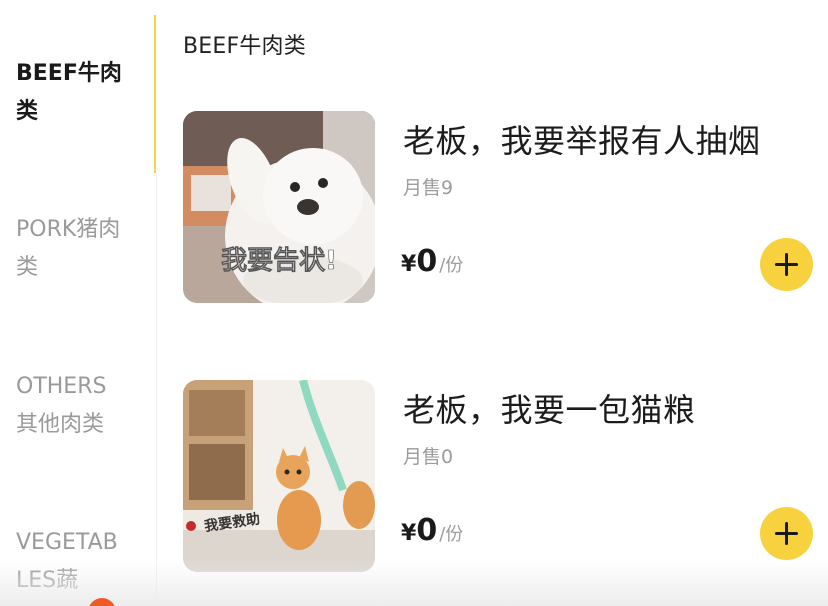 The image size is (828, 606). I want to click on sidebar-item-pork: PORK猪肉类, so click(71, 249).